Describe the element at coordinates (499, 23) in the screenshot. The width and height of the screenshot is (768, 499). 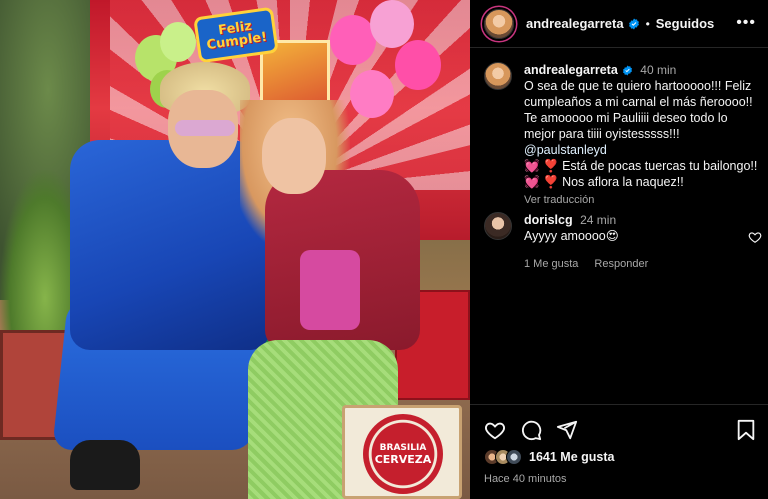
I see `author-avatar` at that location.